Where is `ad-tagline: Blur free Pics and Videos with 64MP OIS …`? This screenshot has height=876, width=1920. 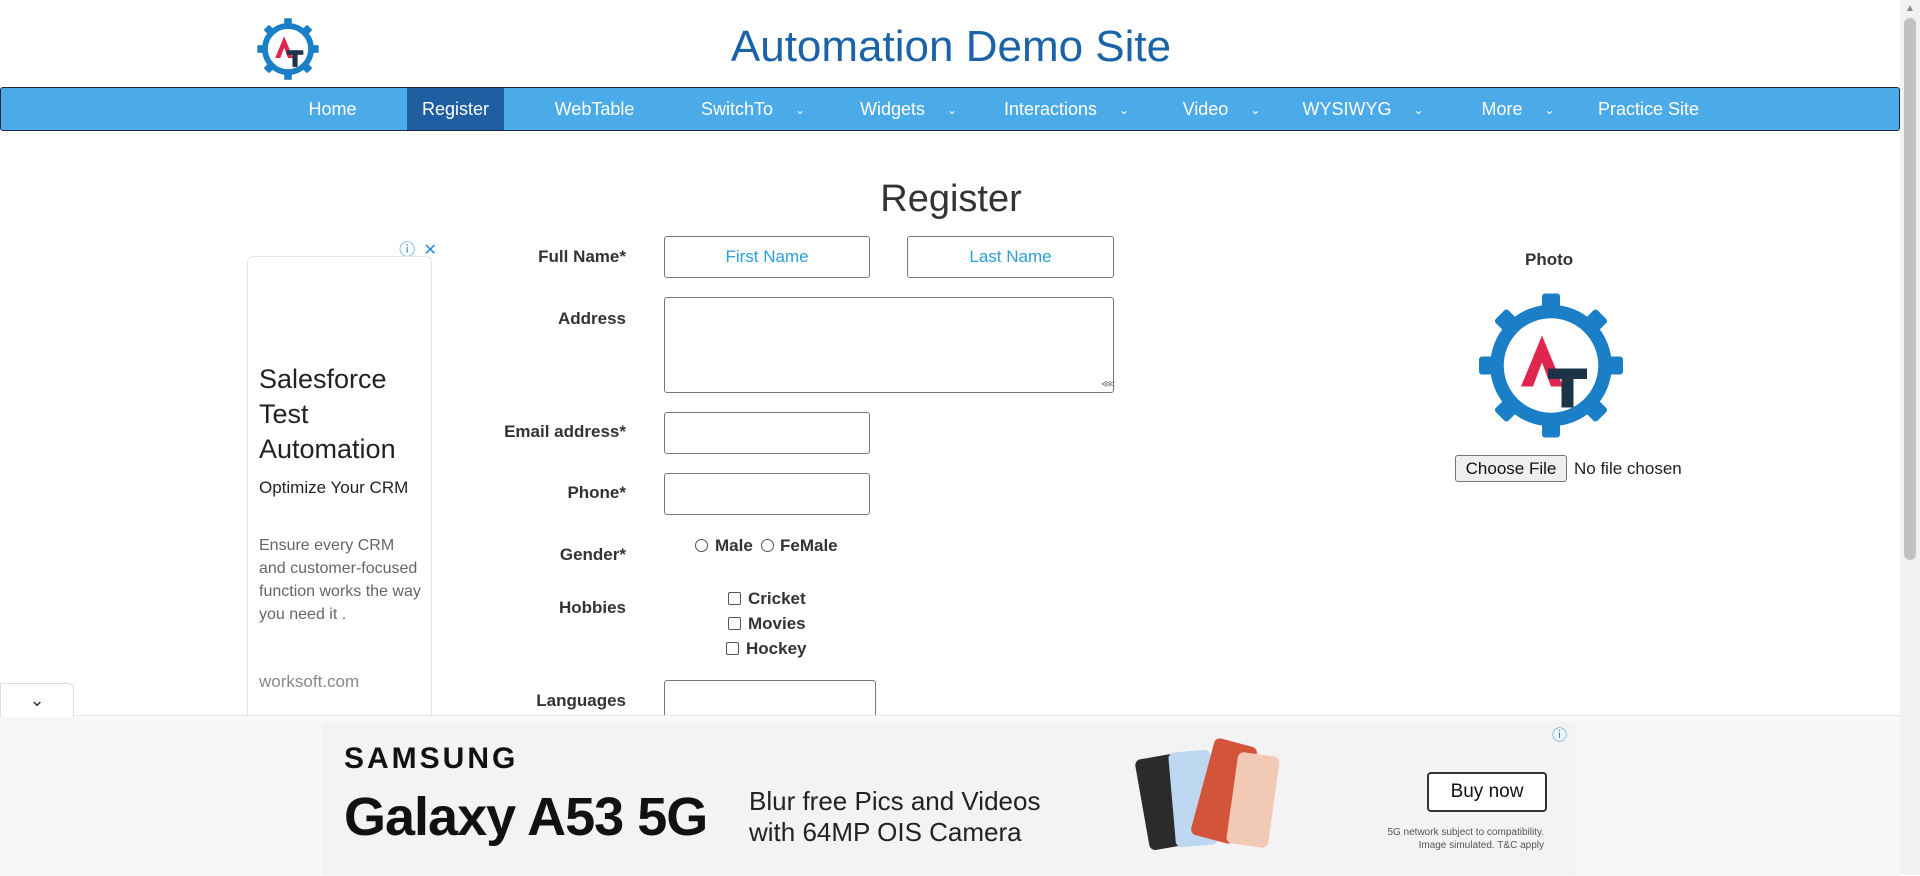
ad-tagline: Blur free Pics and Videos with 64MP OIS … is located at coordinates (895, 816).